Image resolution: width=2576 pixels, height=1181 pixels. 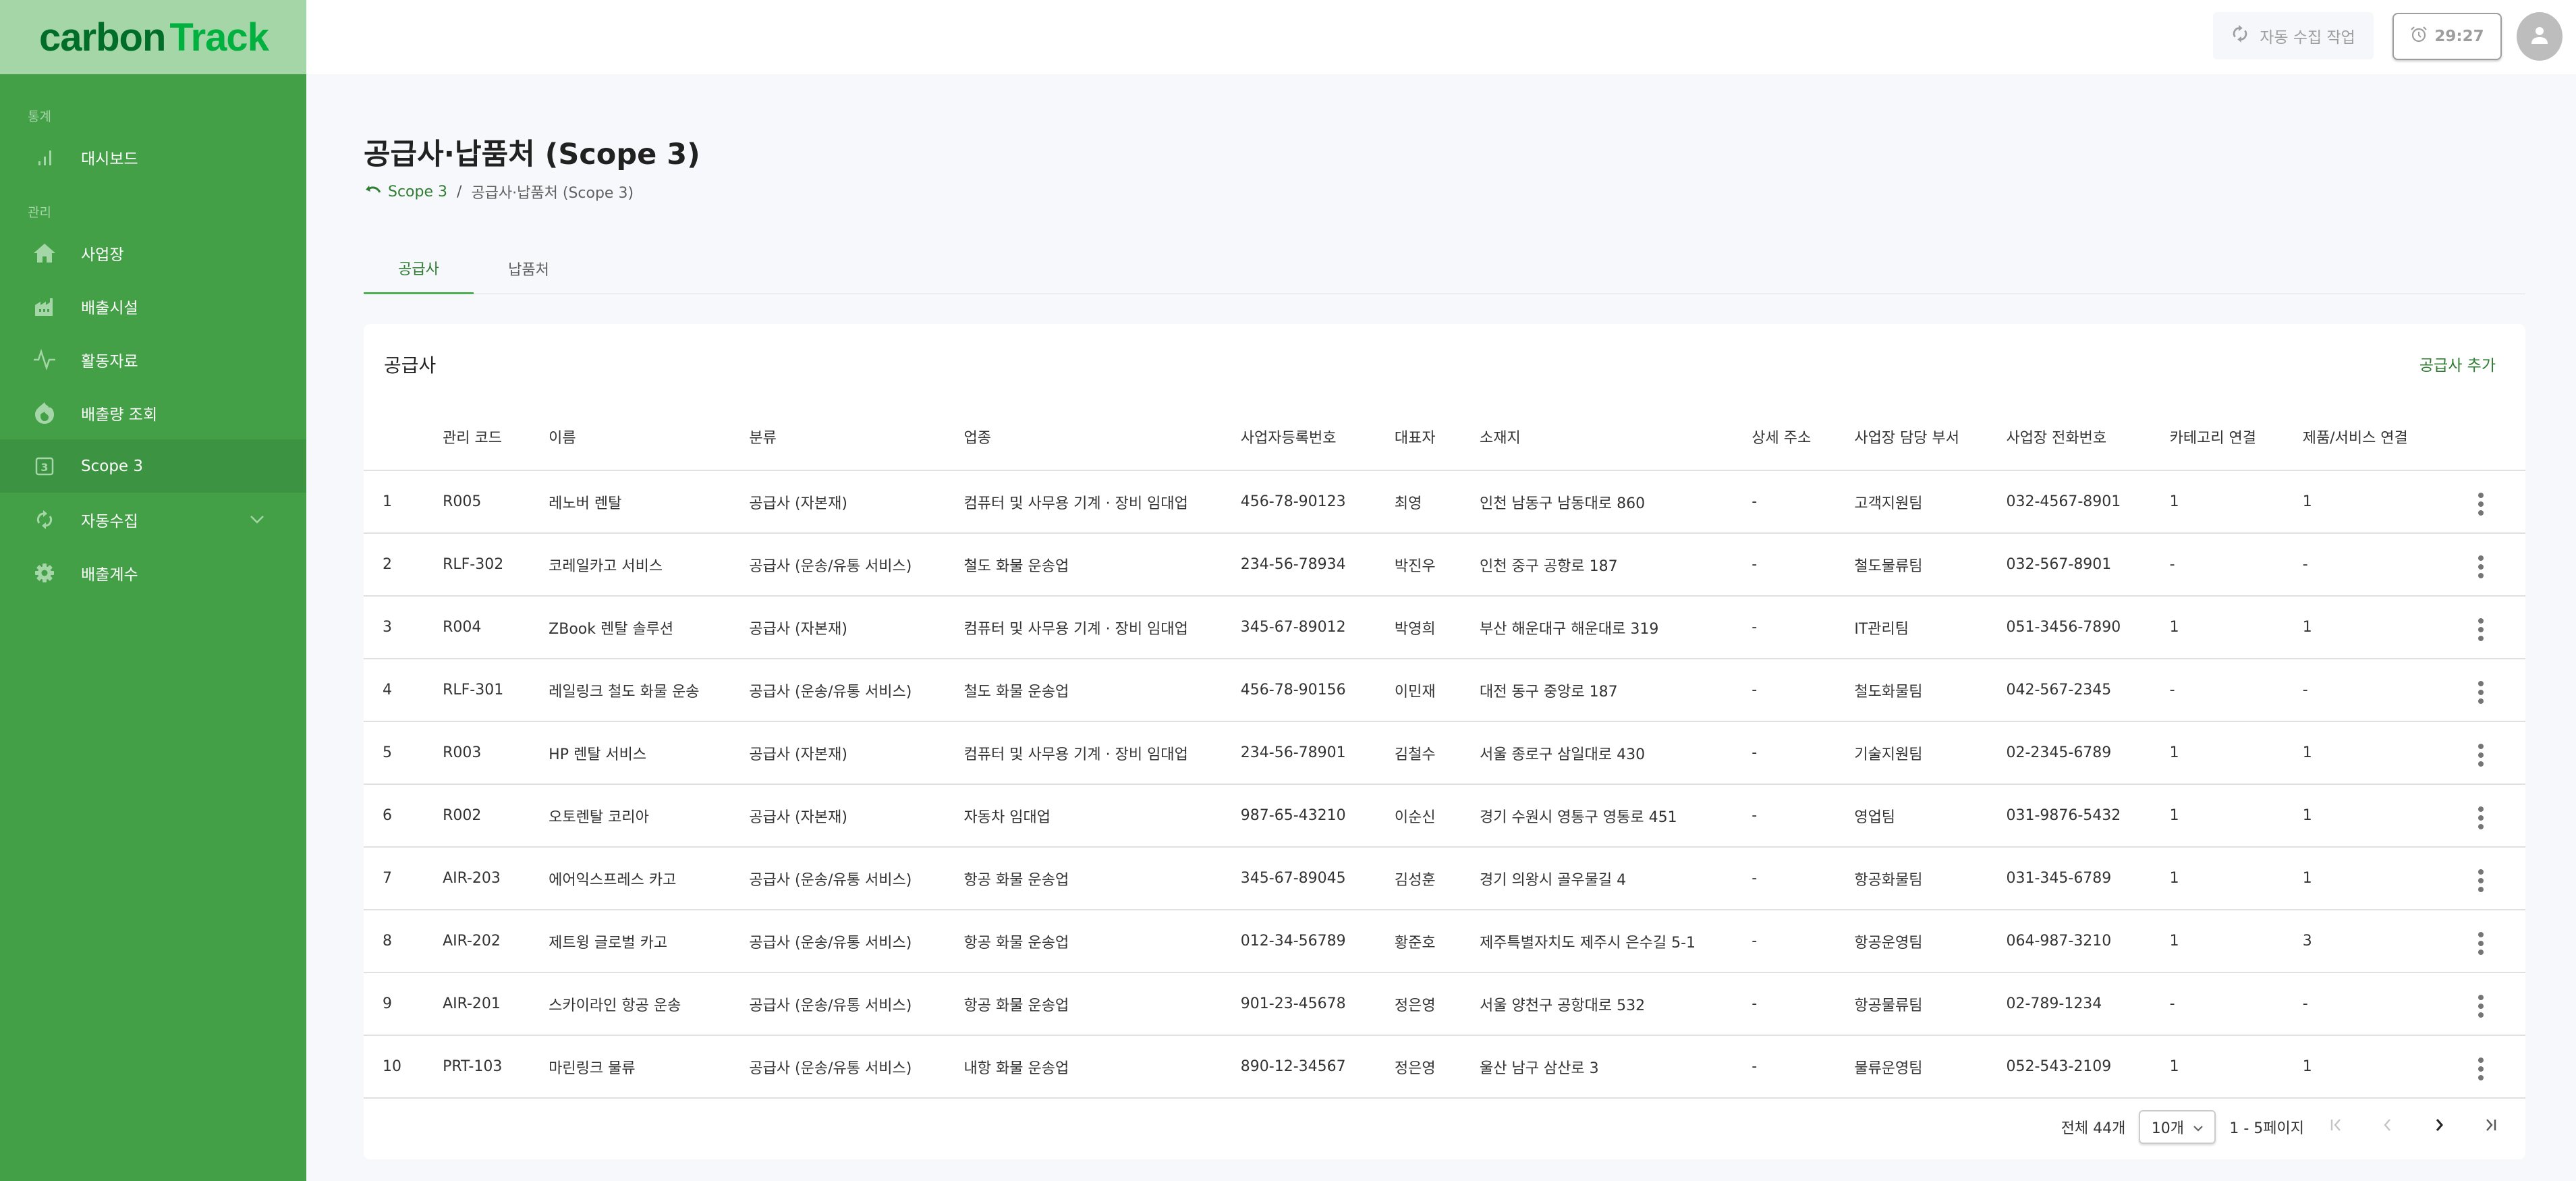 I want to click on column-header-code: 관리 코드, so click(x=496, y=437).